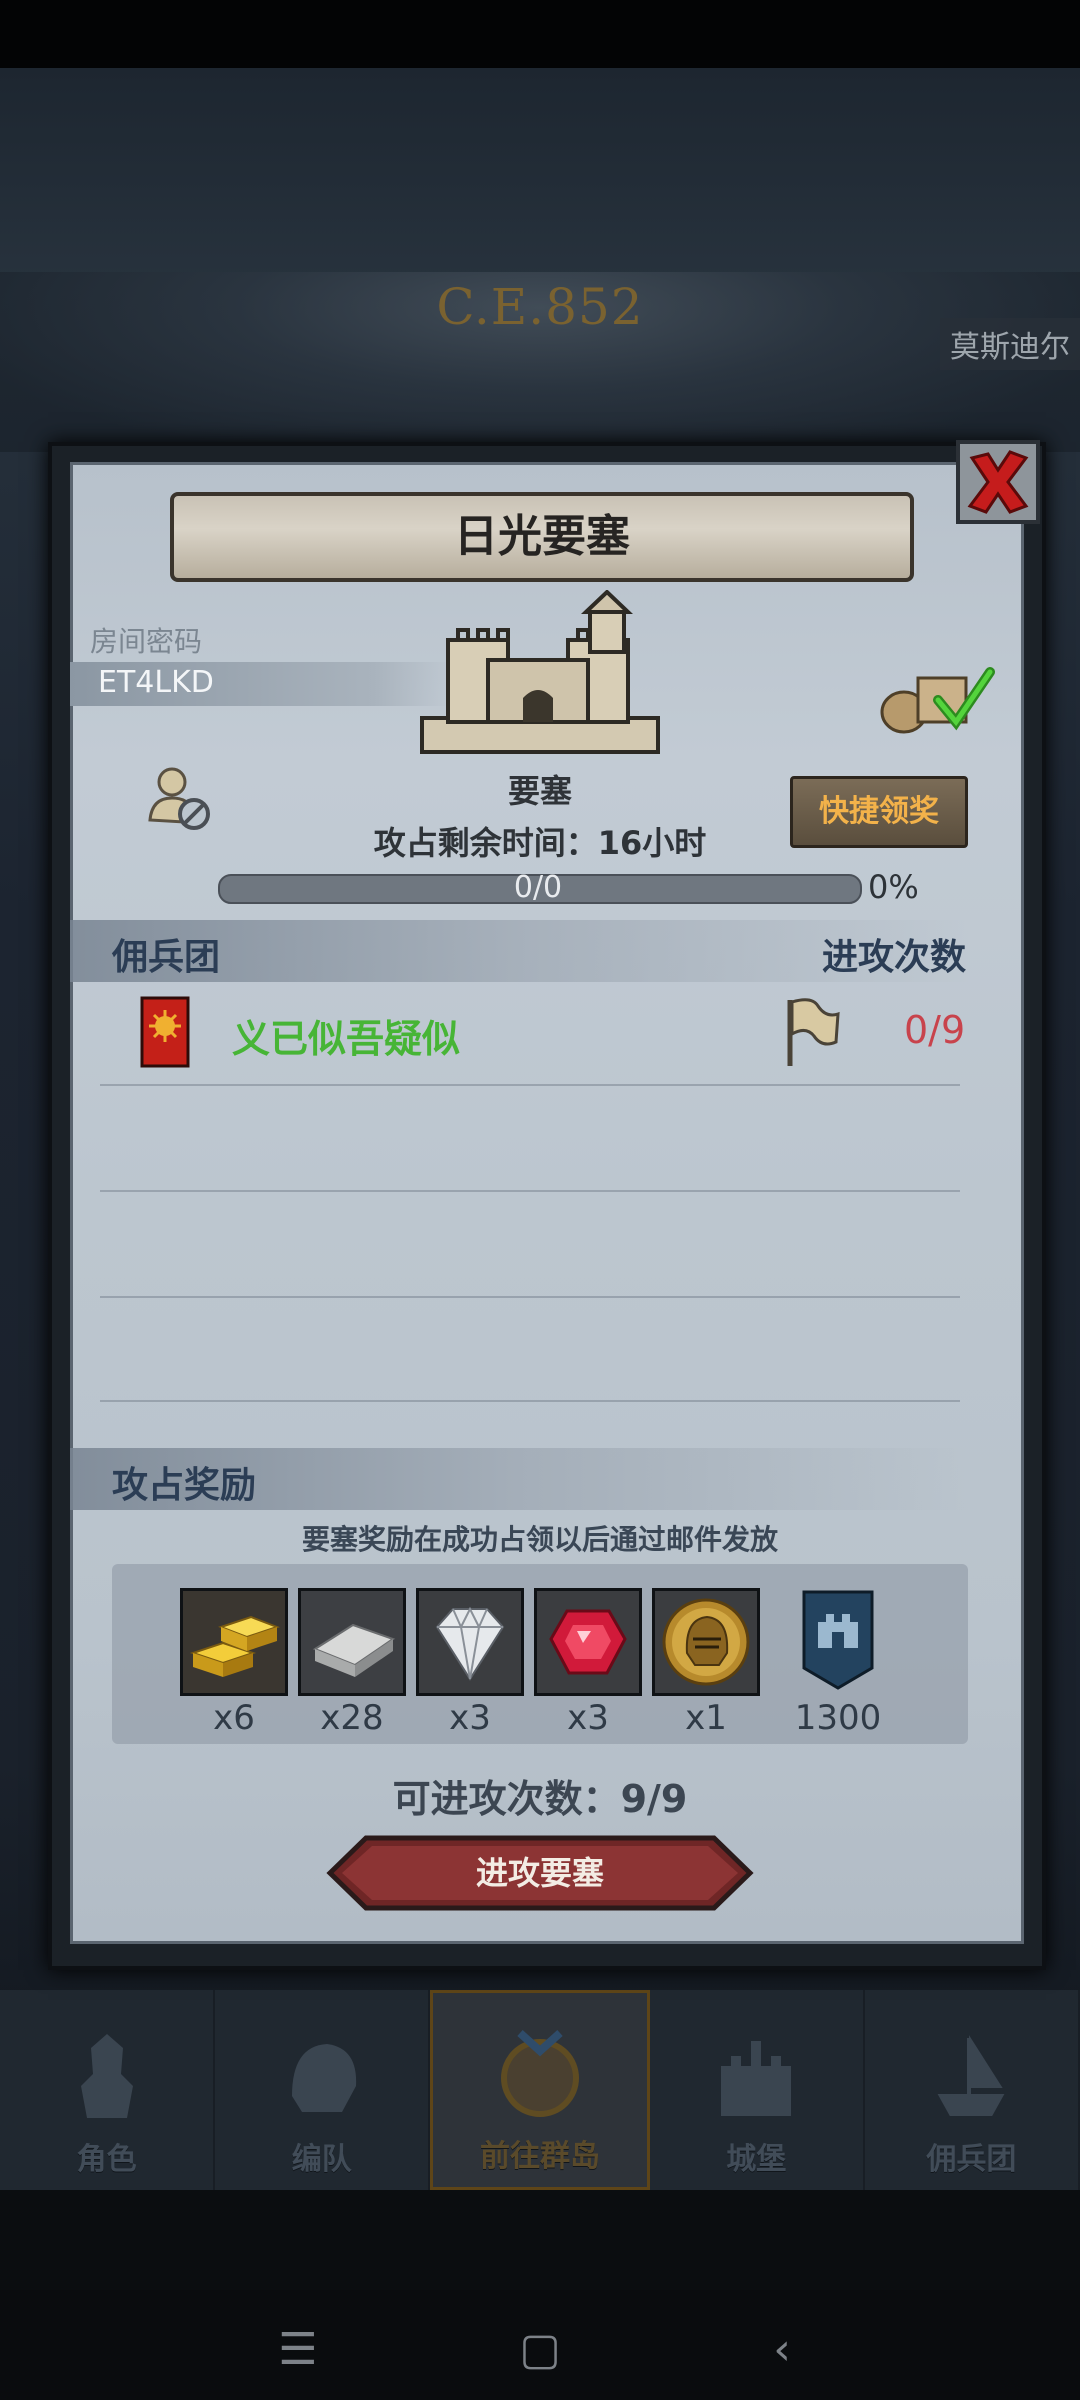  Describe the element at coordinates (165, 1032) in the screenshot. I see `guild-emblem-icon` at that location.